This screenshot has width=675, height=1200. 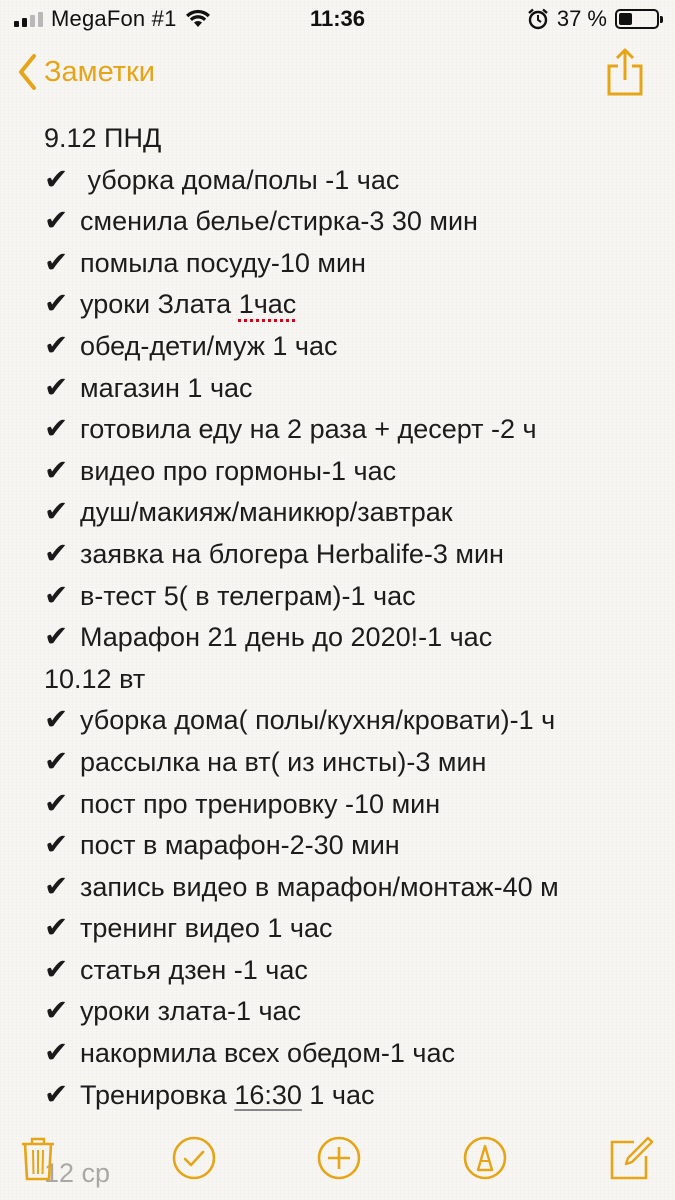 I want to click on misspelled-word: 1час, so click(x=267, y=304).